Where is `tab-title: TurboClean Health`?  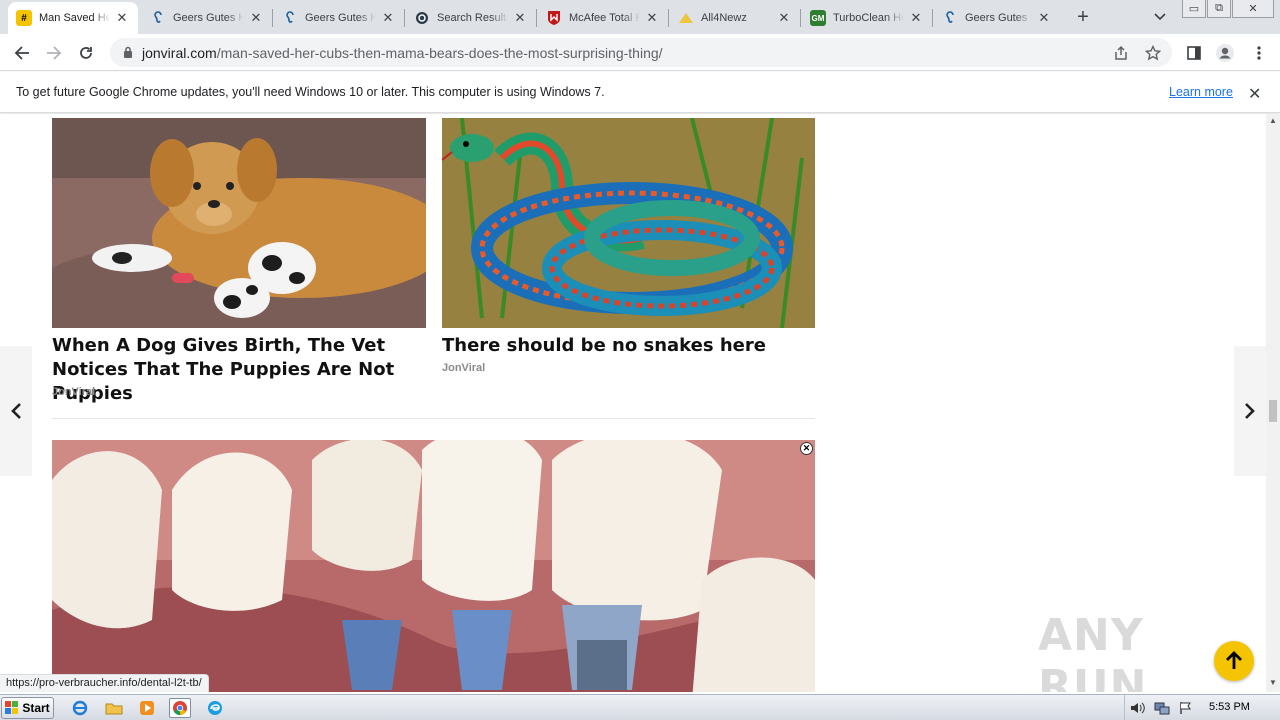
tab-title: TurboClean Health is located at coordinates (868, 18).